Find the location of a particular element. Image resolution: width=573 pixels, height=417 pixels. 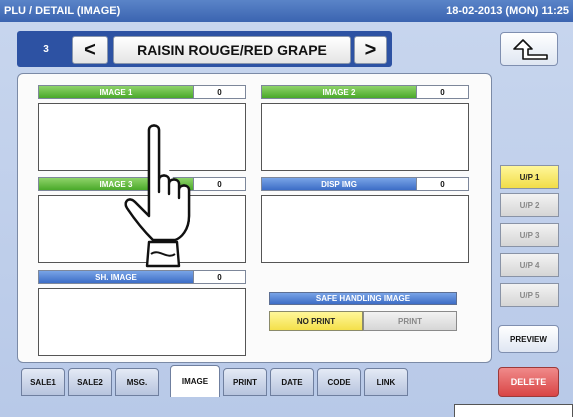

page-button-up2: U/P 2 is located at coordinates (529, 205).